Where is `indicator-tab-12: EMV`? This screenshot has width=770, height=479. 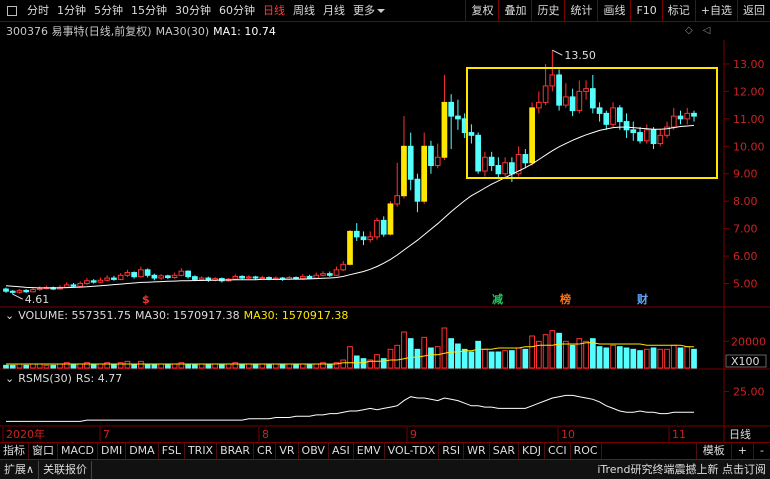
indicator-tab-12: EMV is located at coordinates (369, 451).